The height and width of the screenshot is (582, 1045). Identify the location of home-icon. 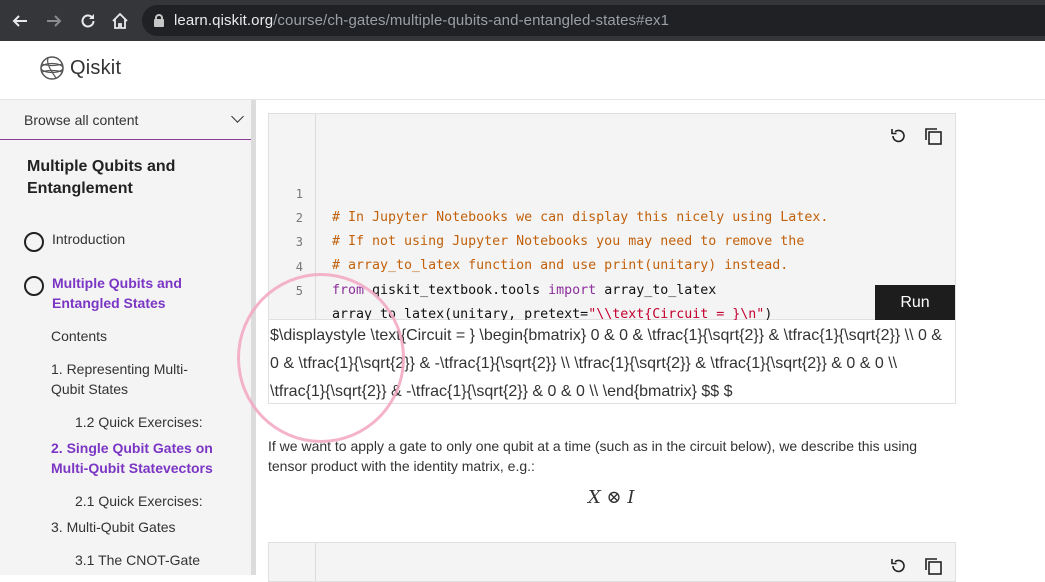
(120, 21).